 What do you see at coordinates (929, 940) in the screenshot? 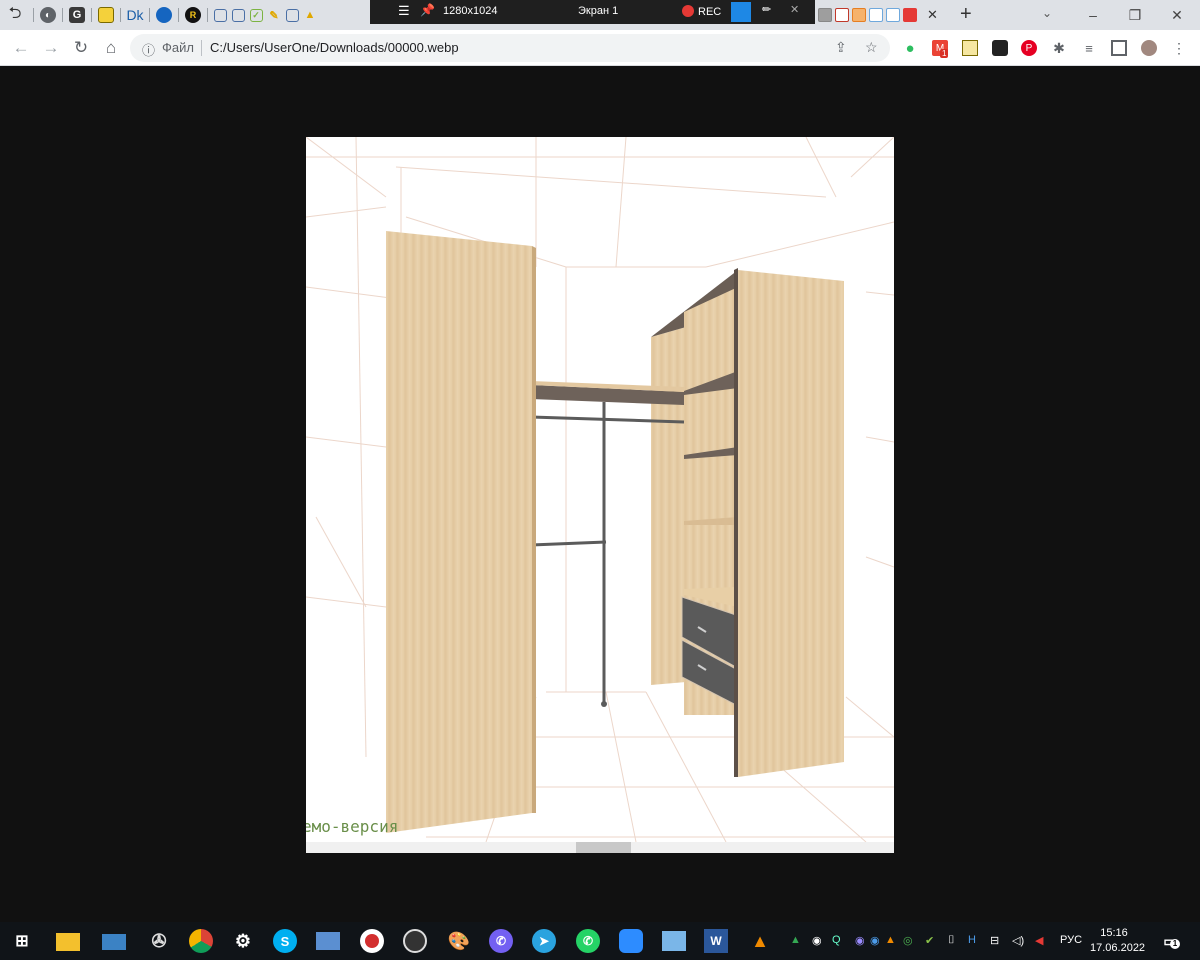
I see `tray-check-icon: ✔` at bounding box center [929, 940].